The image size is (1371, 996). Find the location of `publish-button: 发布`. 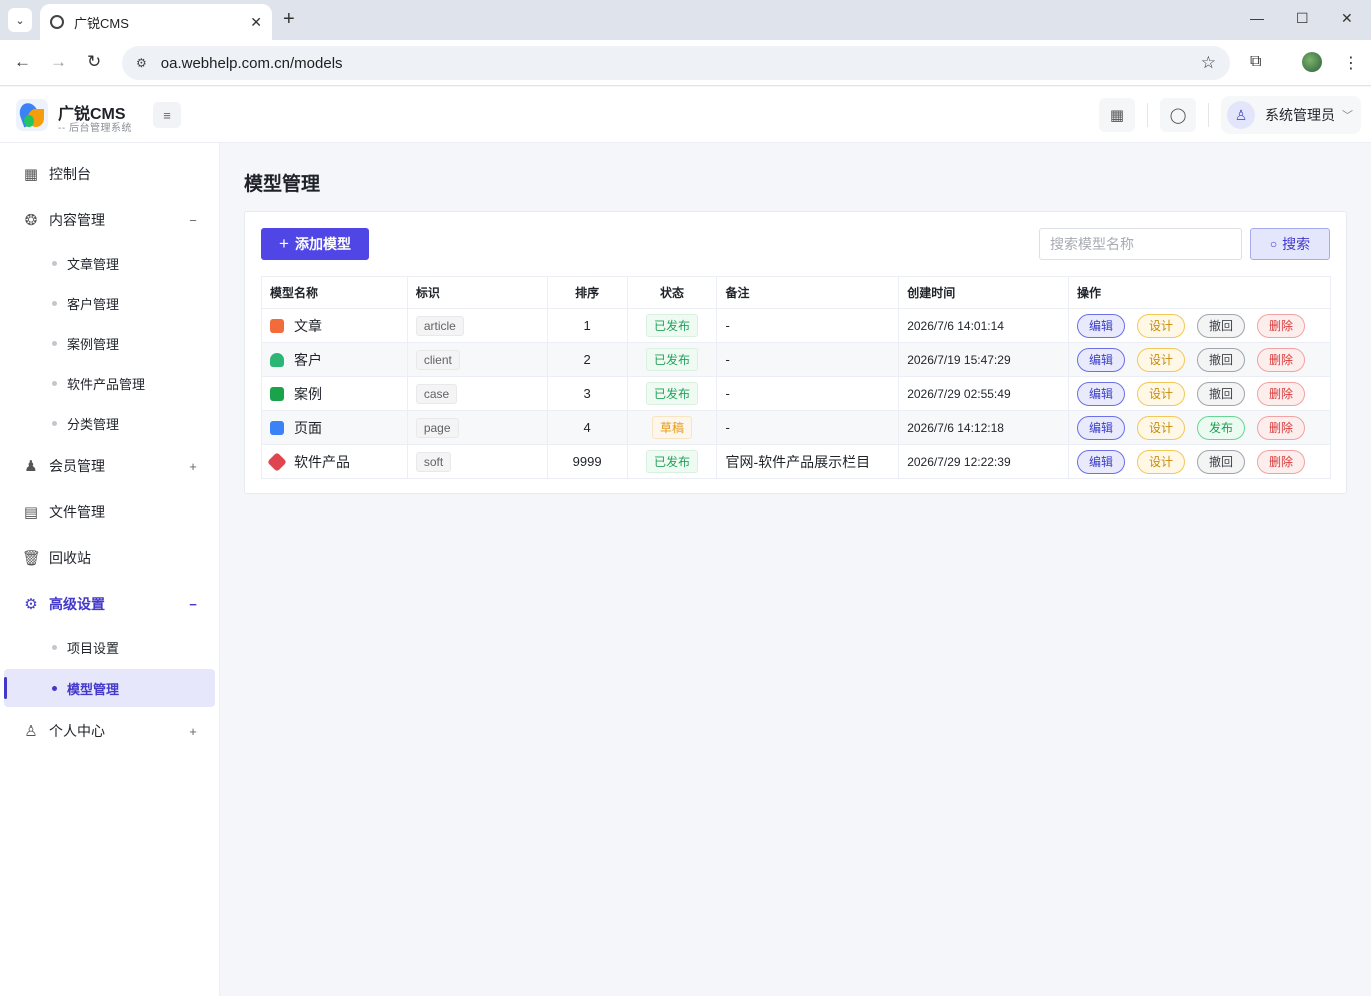

publish-button: 发布 is located at coordinates (1220, 427).